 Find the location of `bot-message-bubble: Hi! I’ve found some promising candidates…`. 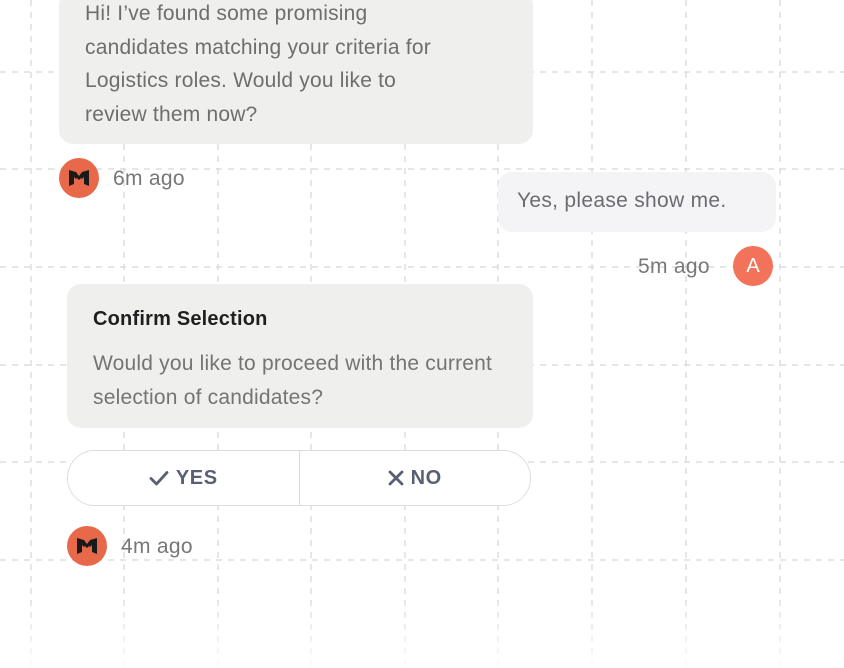

bot-message-bubble: Hi! I’ve found some promising candidates… is located at coordinates (296, 72).